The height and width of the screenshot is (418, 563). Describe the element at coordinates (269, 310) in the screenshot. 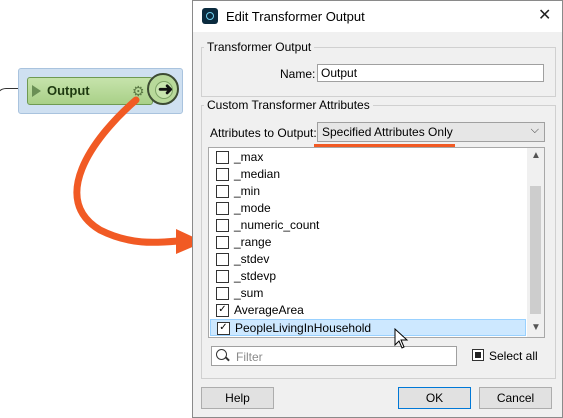

I see `attribute-label: AverageArea` at that location.